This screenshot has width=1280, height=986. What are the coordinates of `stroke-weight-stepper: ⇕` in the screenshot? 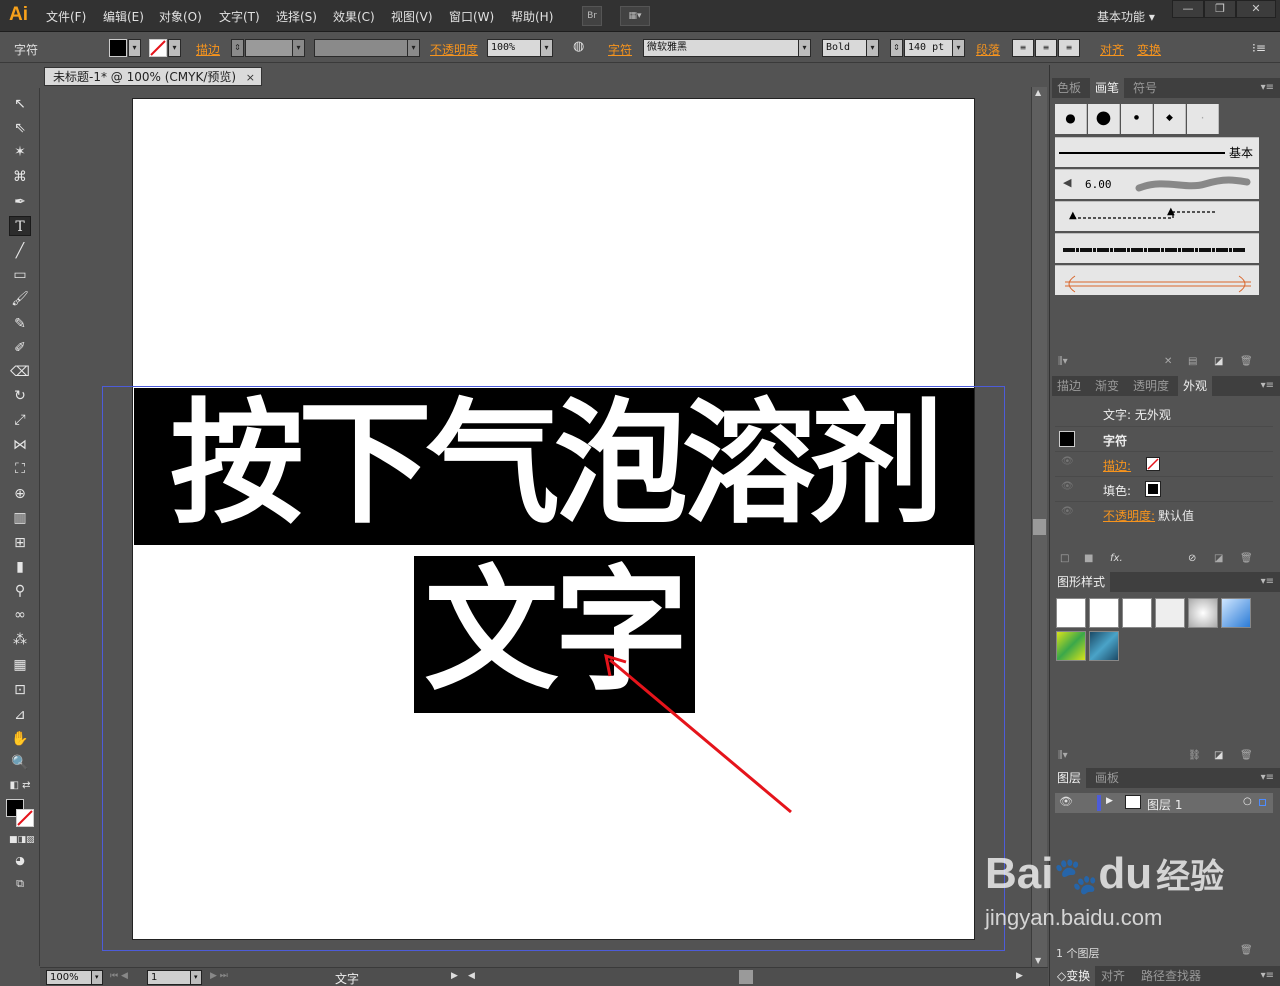 It's located at (237, 48).